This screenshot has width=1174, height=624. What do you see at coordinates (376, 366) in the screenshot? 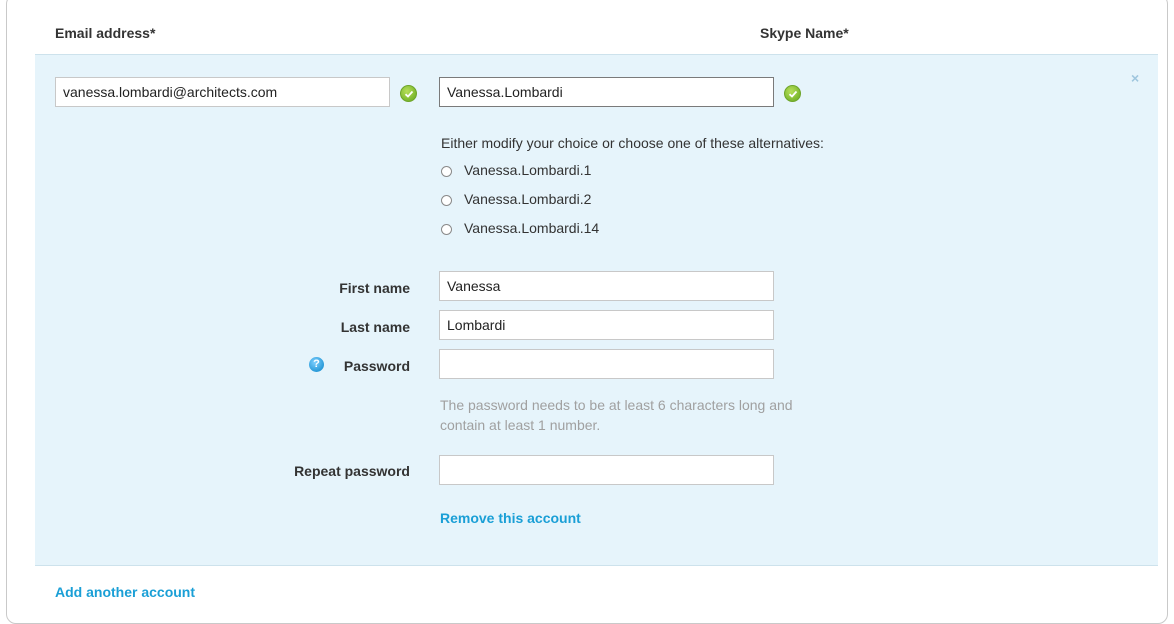
I see `password-label: Password` at bounding box center [376, 366].